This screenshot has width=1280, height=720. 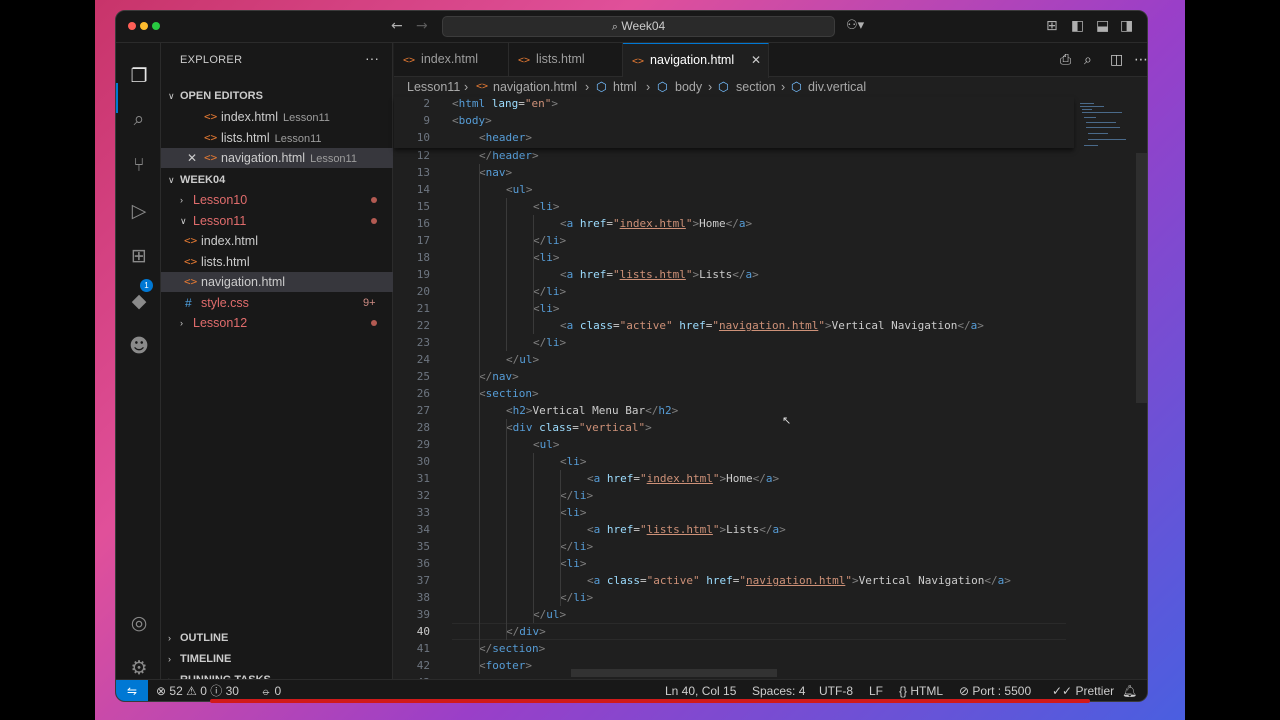 I want to click on search-icon: ⌕, so click(x=139, y=119).